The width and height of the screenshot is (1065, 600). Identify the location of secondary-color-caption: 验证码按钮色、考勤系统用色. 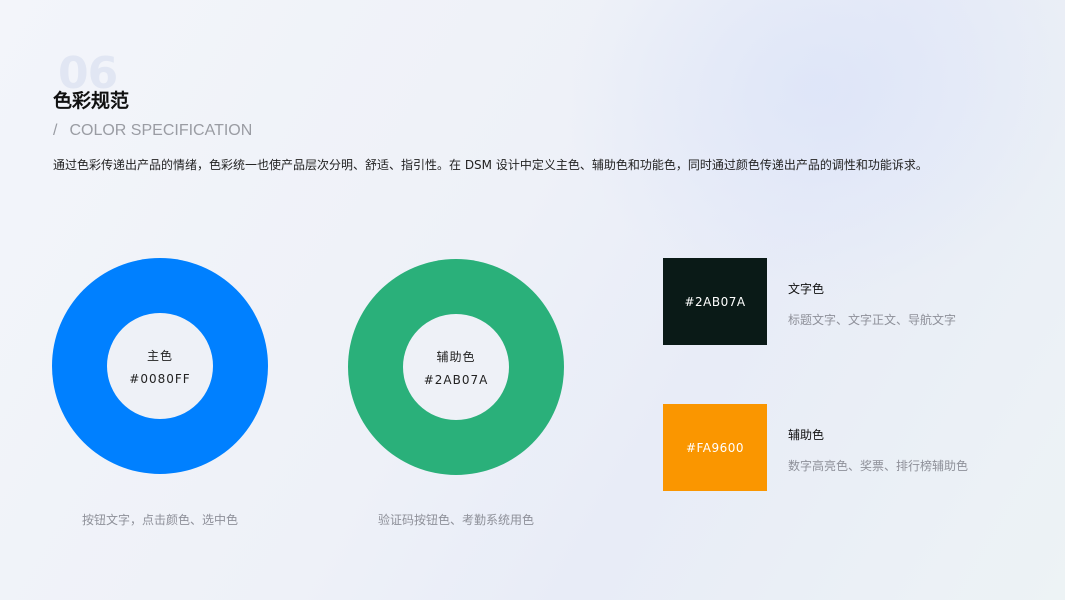
(455, 520).